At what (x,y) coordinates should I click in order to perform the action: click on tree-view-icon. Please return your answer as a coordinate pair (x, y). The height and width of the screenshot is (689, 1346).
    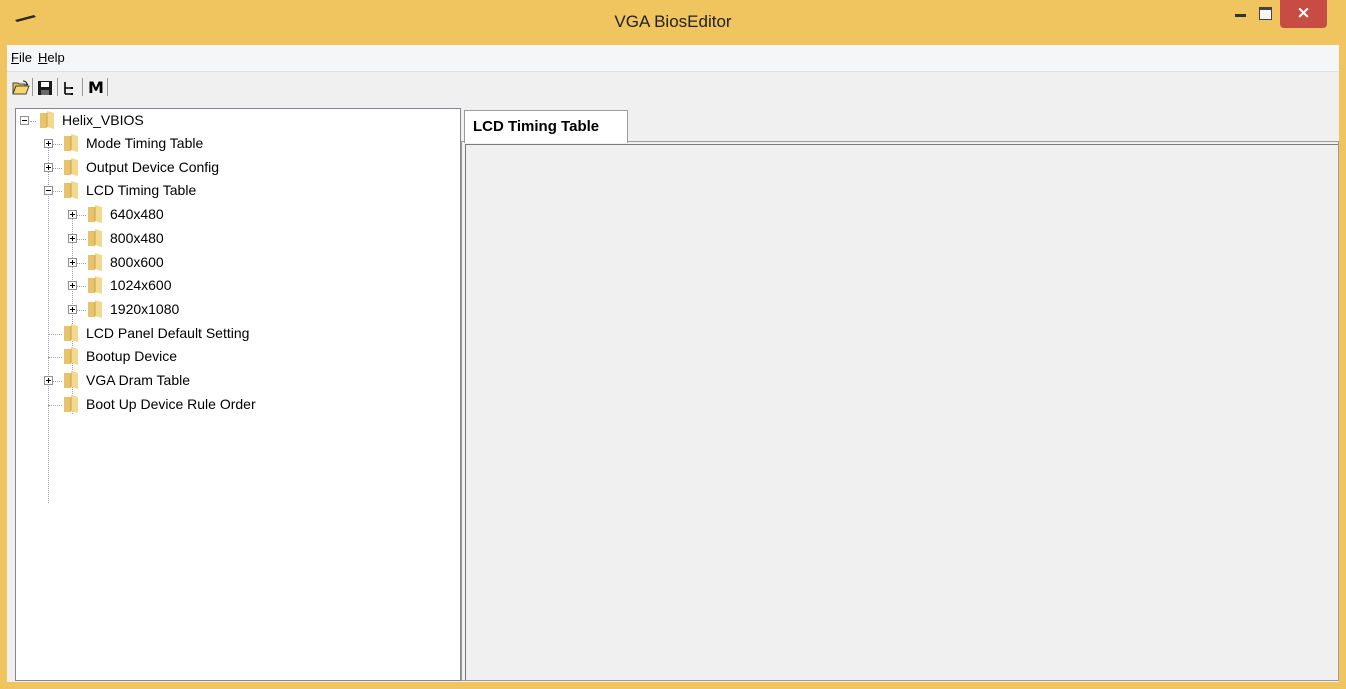
    Looking at the image, I should click on (68, 88).